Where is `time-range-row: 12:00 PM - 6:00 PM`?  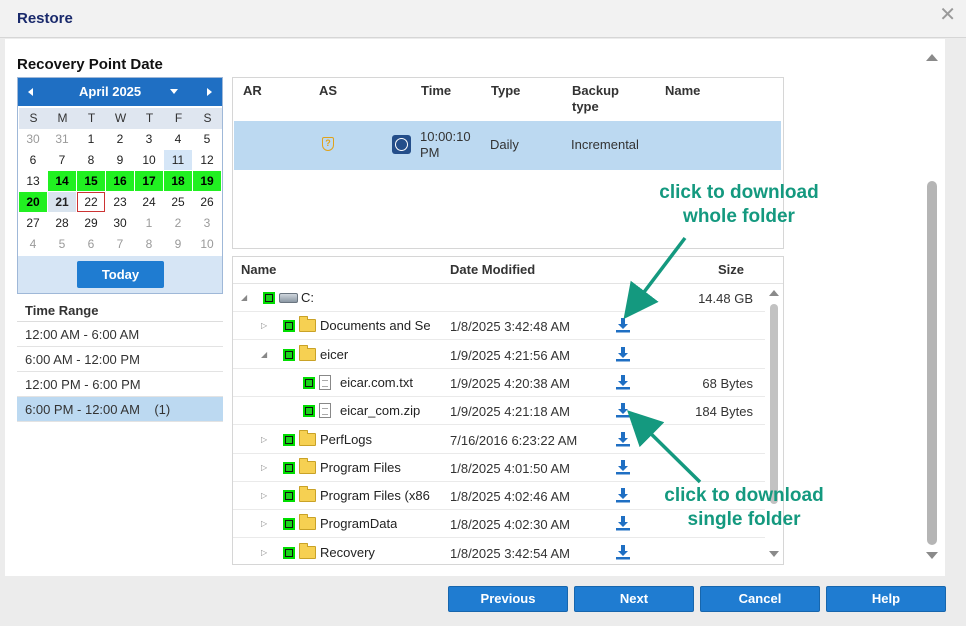
time-range-row: 12:00 PM - 6:00 PM is located at coordinates (120, 384).